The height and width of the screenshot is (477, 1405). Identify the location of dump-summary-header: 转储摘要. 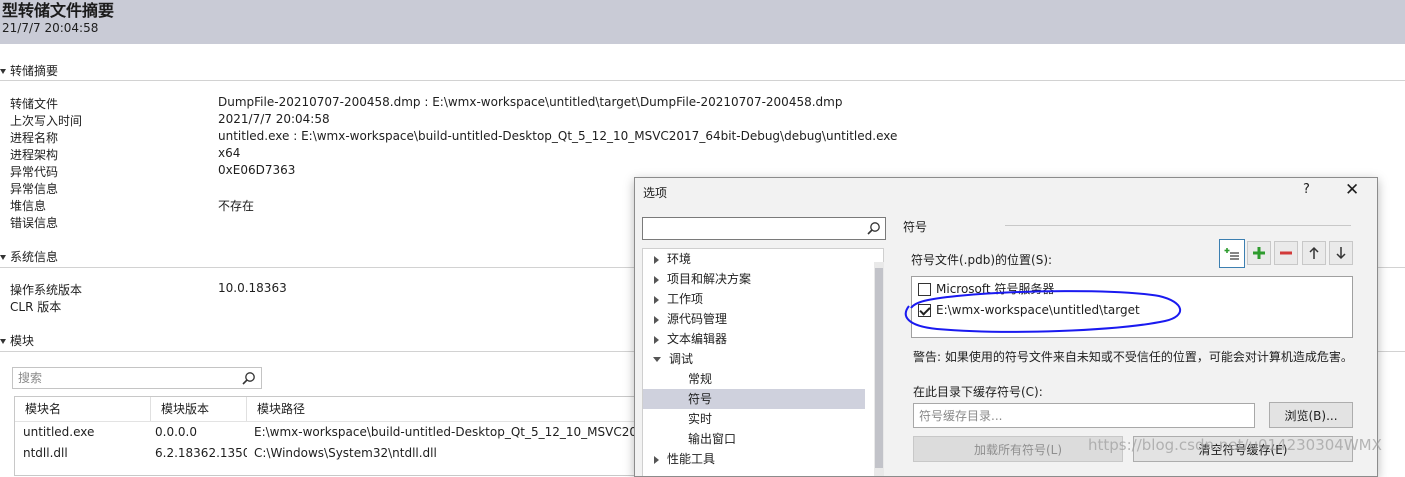
(29, 70).